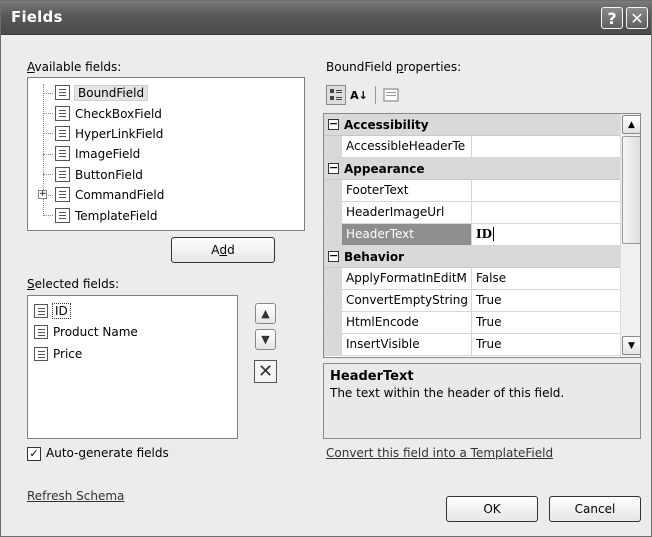 Image resolution: width=652 pixels, height=537 pixels. Describe the element at coordinates (132, 367) in the screenshot. I see `selected-fields-list: ID Product Name Price` at that location.